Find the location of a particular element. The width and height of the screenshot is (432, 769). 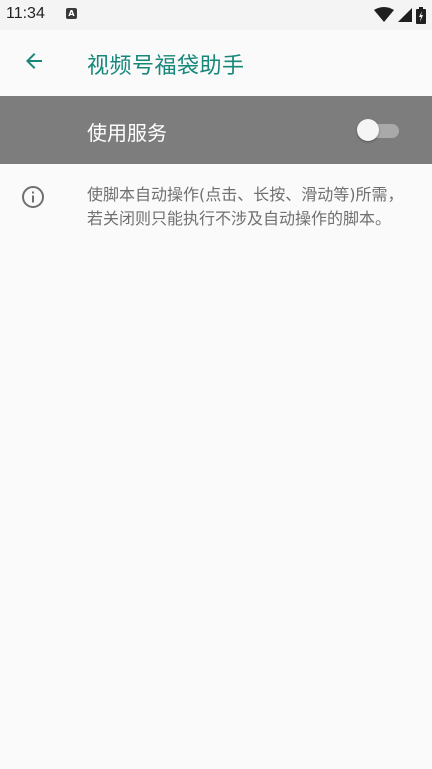

wifi-icon is located at coordinates (384, 15).